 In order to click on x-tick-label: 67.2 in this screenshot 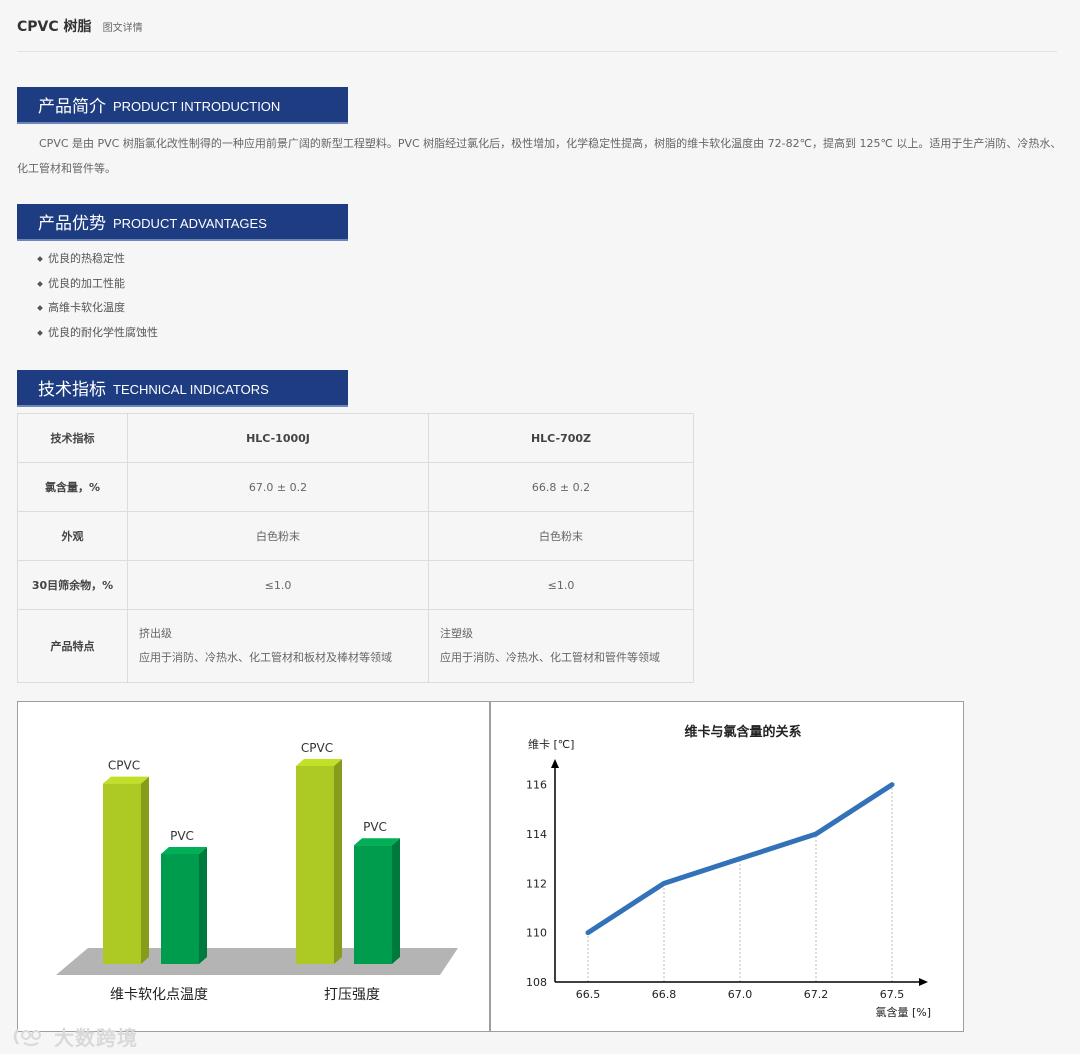, I will do `click(816, 994)`.